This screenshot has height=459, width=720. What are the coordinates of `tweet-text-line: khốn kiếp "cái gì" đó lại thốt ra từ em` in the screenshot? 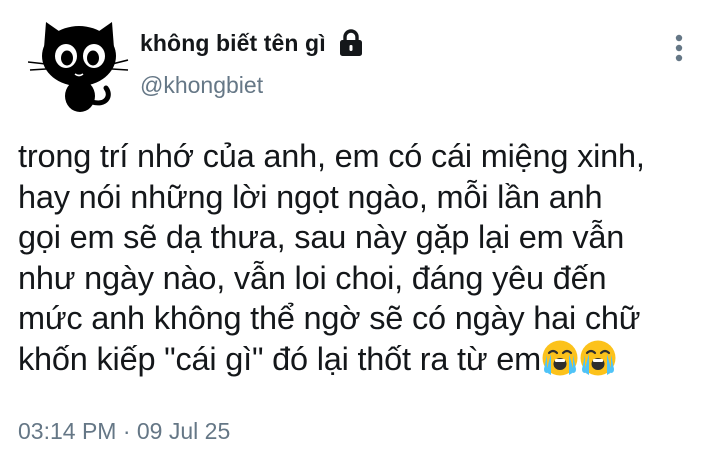 It's located at (279, 358).